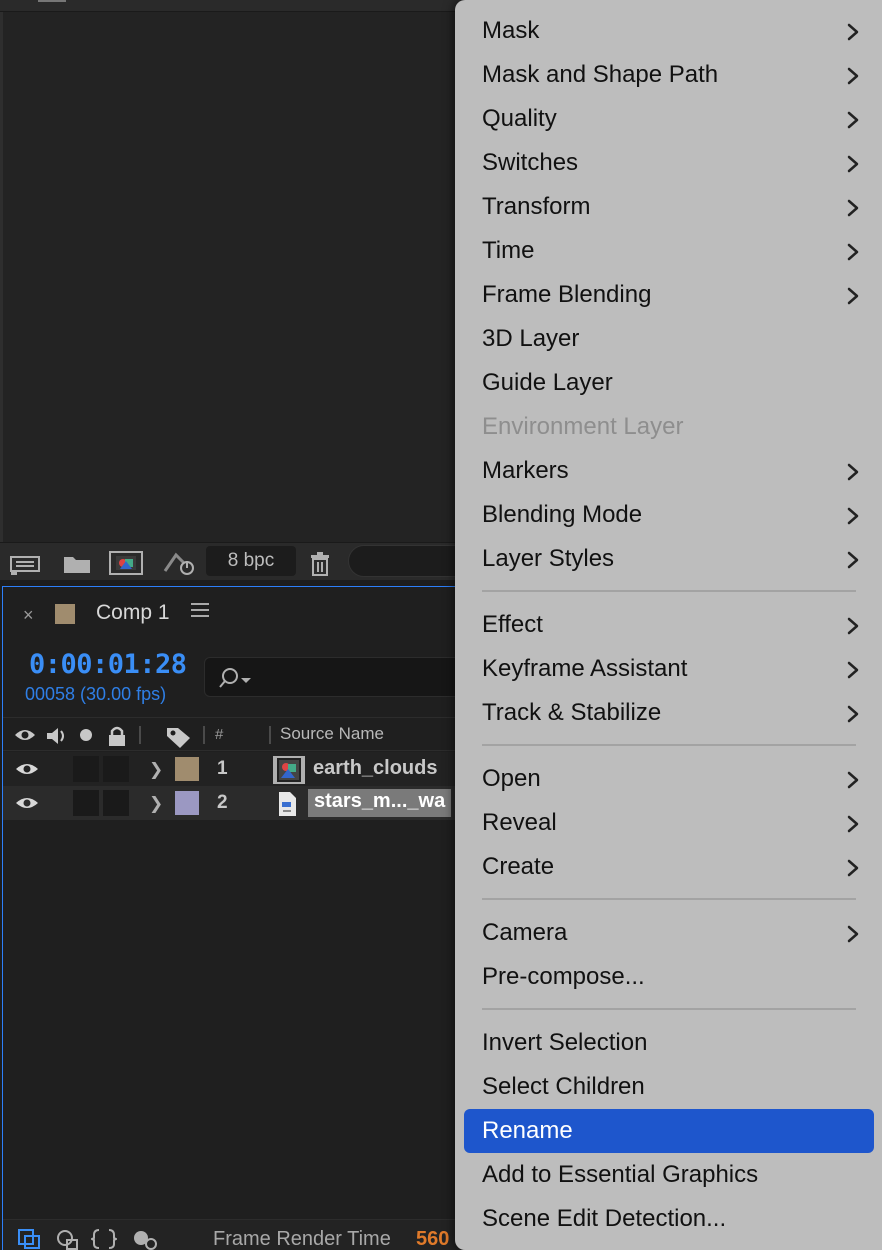 Image resolution: width=882 pixels, height=1250 pixels. Describe the element at coordinates (145, 1239) in the screenshot. I see `motion-blur-icon` at that location.